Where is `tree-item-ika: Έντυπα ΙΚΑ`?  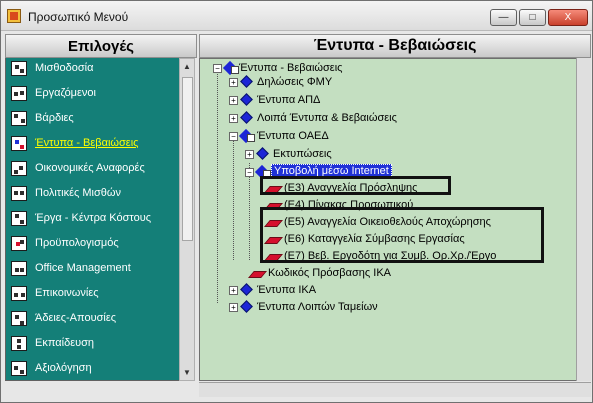 tree-item-ika: Έντυπα ΙΚΑ is located at coordinates (286, 290).